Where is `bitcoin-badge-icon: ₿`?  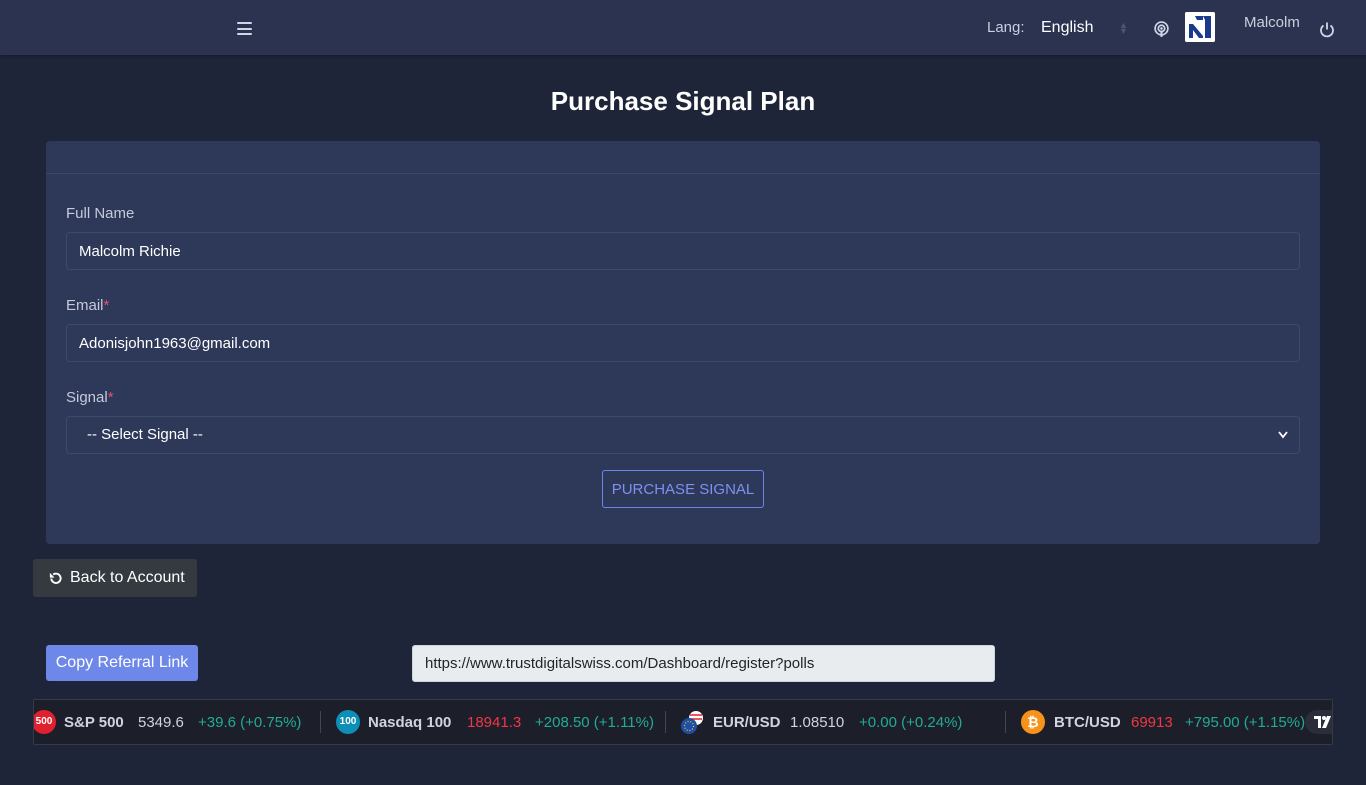 bitcoin-badge-icon: ₿ is located at coordinates (1033, 722).